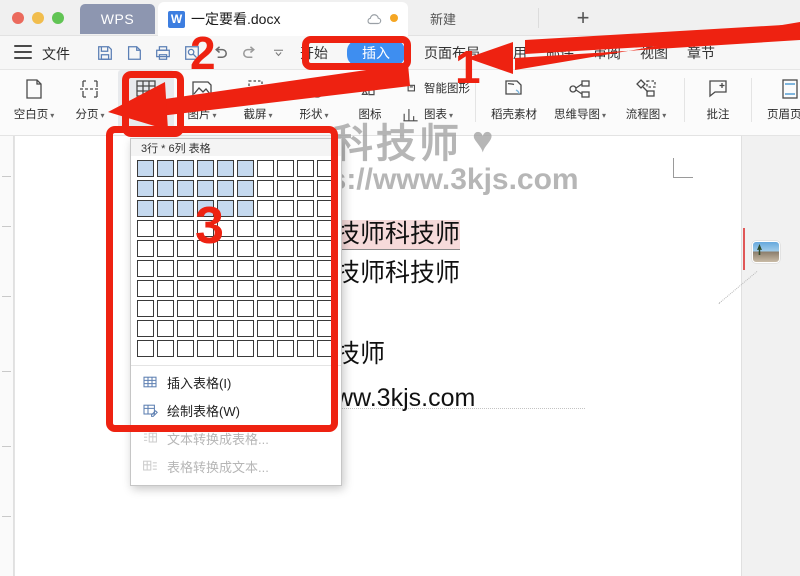 The height and width of the screenshot is (576, 800). I want to click on tab-references: 引用, so click(513, 53).